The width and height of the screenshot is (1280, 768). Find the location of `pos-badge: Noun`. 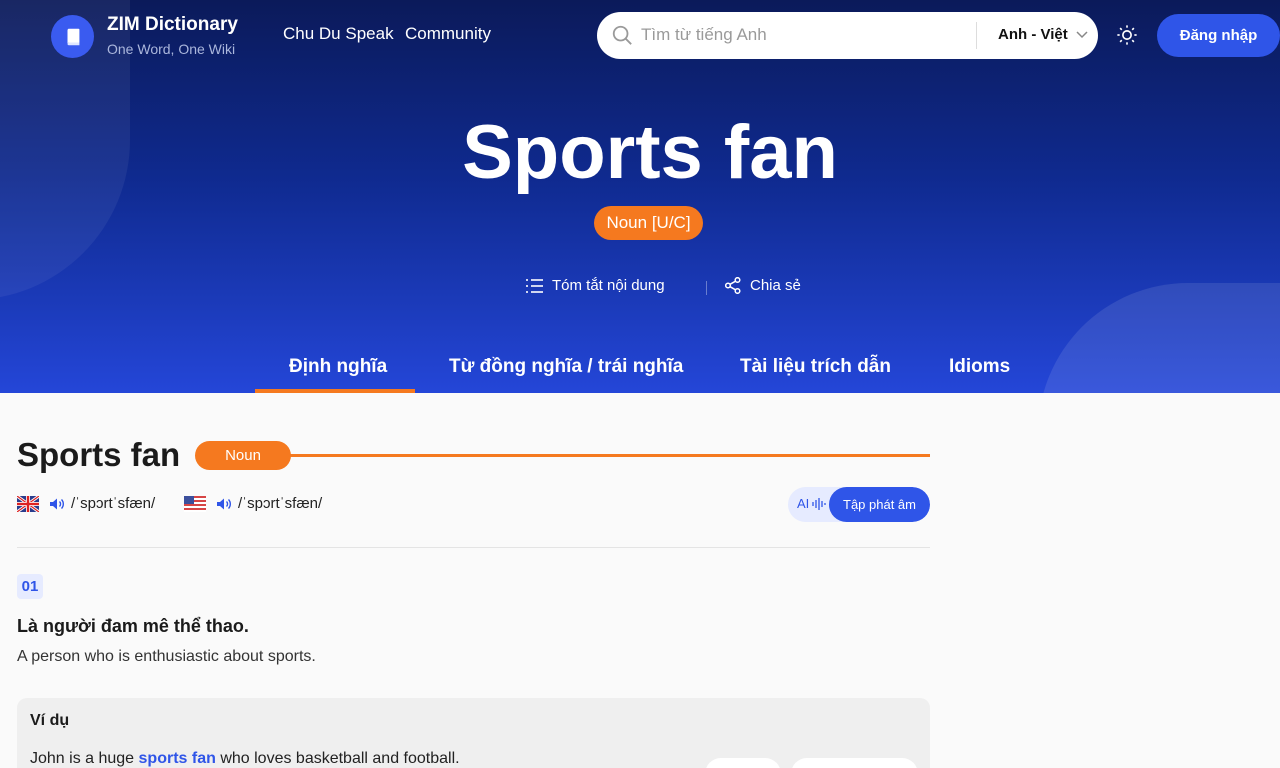

pos-badge: Noun is located at coordinates (243, 455).